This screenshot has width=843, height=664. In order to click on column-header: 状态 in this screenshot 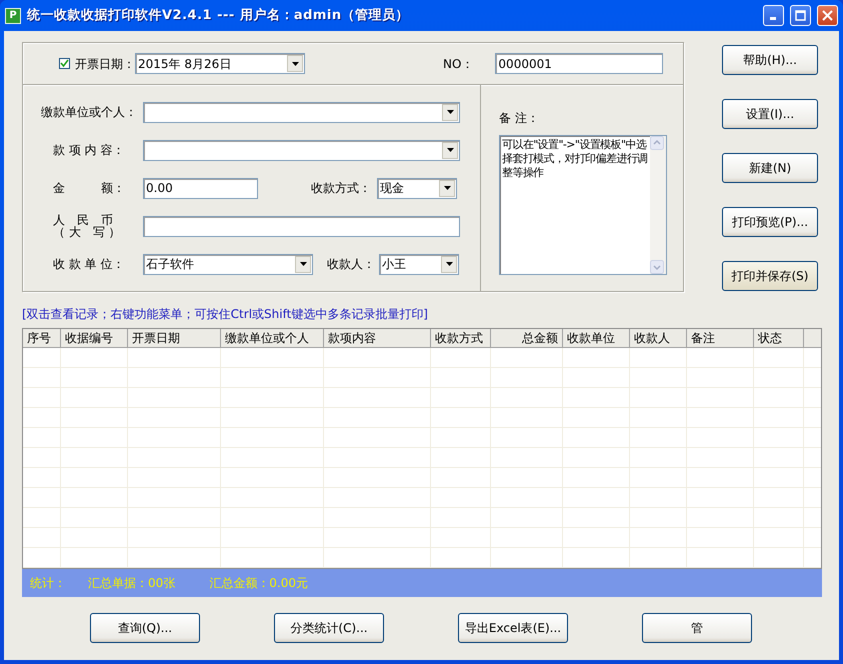, I will do `click(779, 338)`.